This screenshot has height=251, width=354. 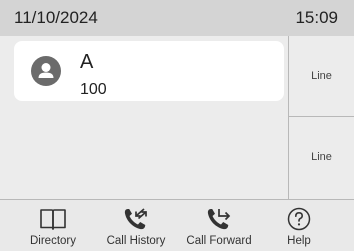 I want to click on call-forward-icon, so click(x=219, y=219).